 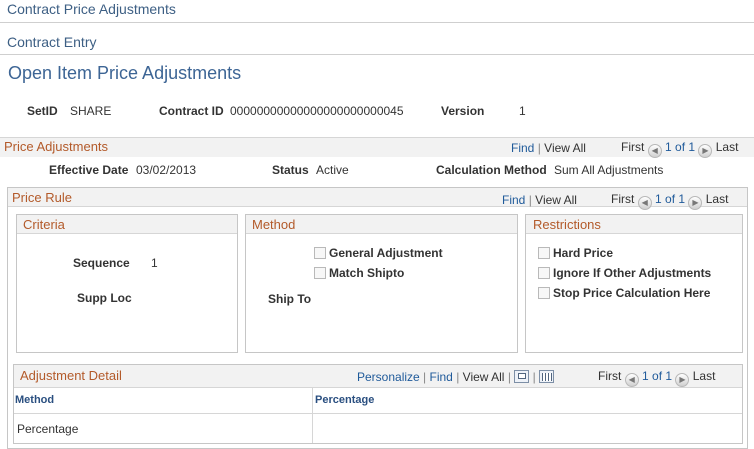 I want to click on version-value: 1, so click(x=522, y=111).